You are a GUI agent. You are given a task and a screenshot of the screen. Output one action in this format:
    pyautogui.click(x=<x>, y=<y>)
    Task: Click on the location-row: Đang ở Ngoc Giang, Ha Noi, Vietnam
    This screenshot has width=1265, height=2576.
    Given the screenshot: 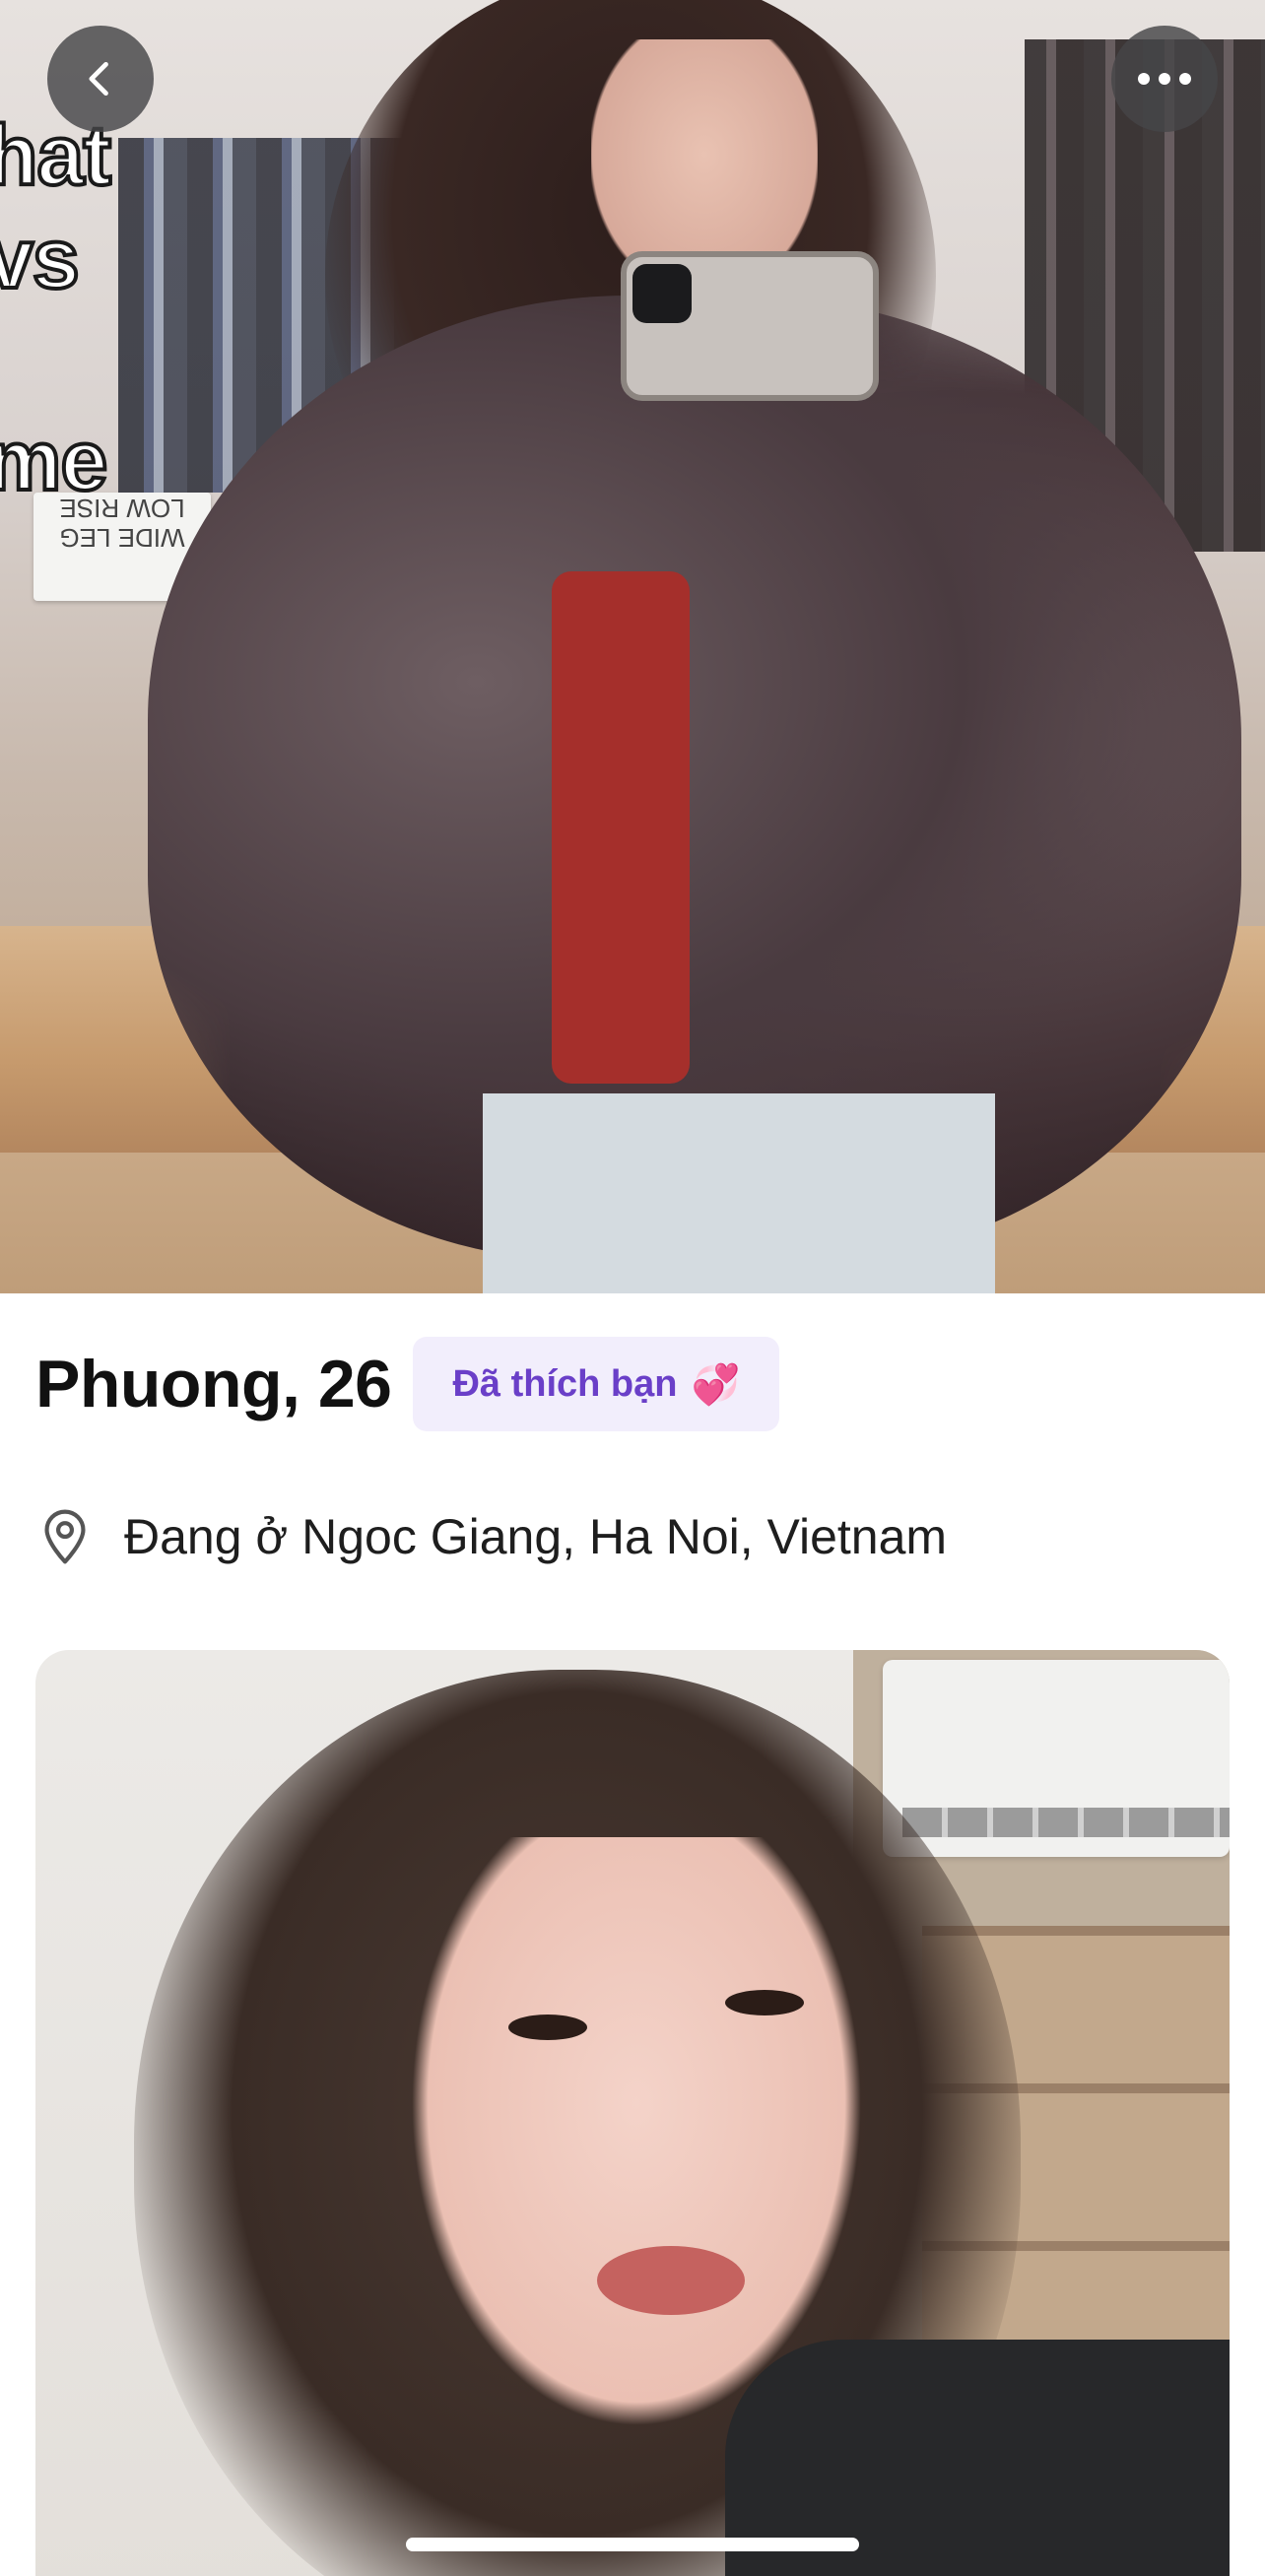 What is the action you would take?
    pyautogui.click(x=492, y=1537)
    